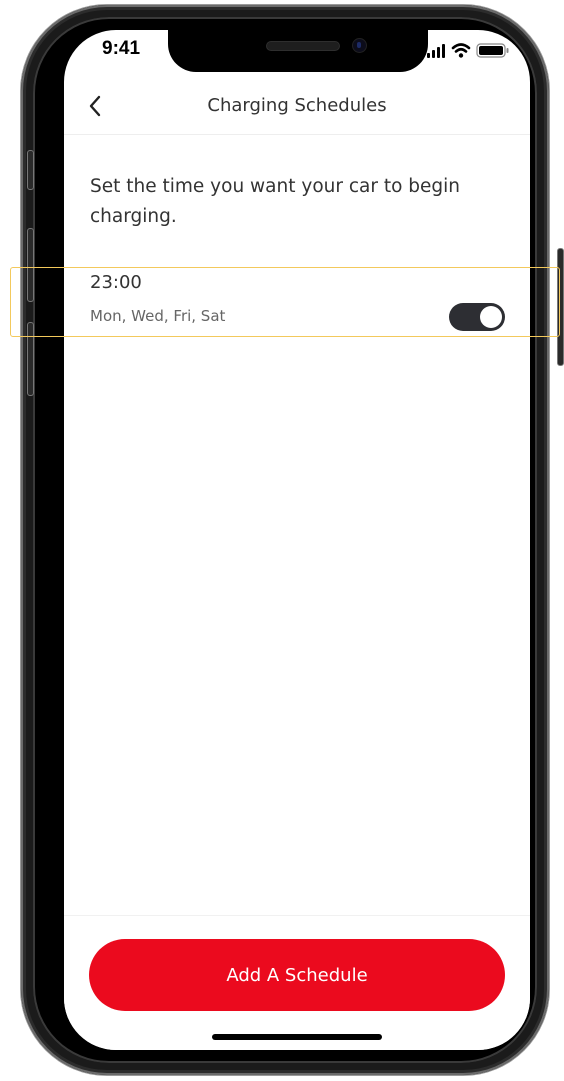  I want to click on mute-switch, so click(30, 170).